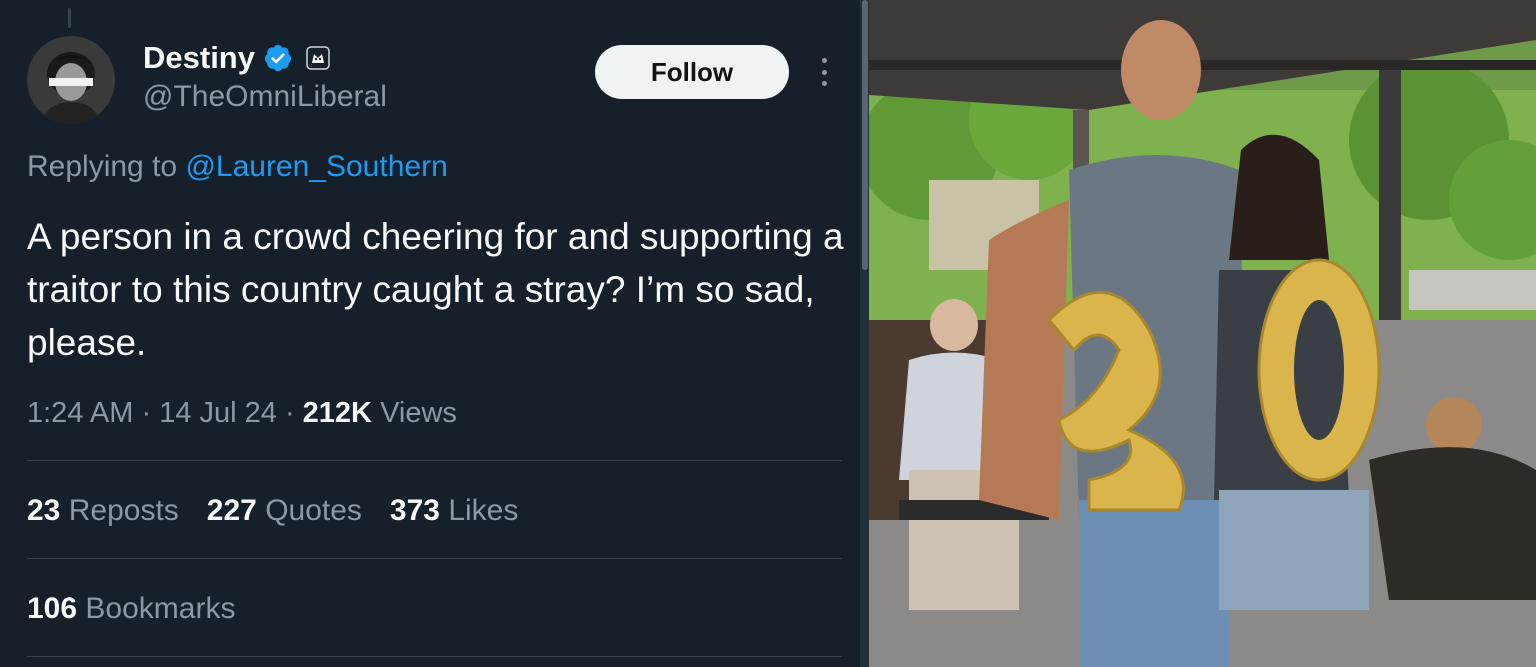 This screenshot has width=1536, height=667. I want to click on avatar, so click(71, 80).